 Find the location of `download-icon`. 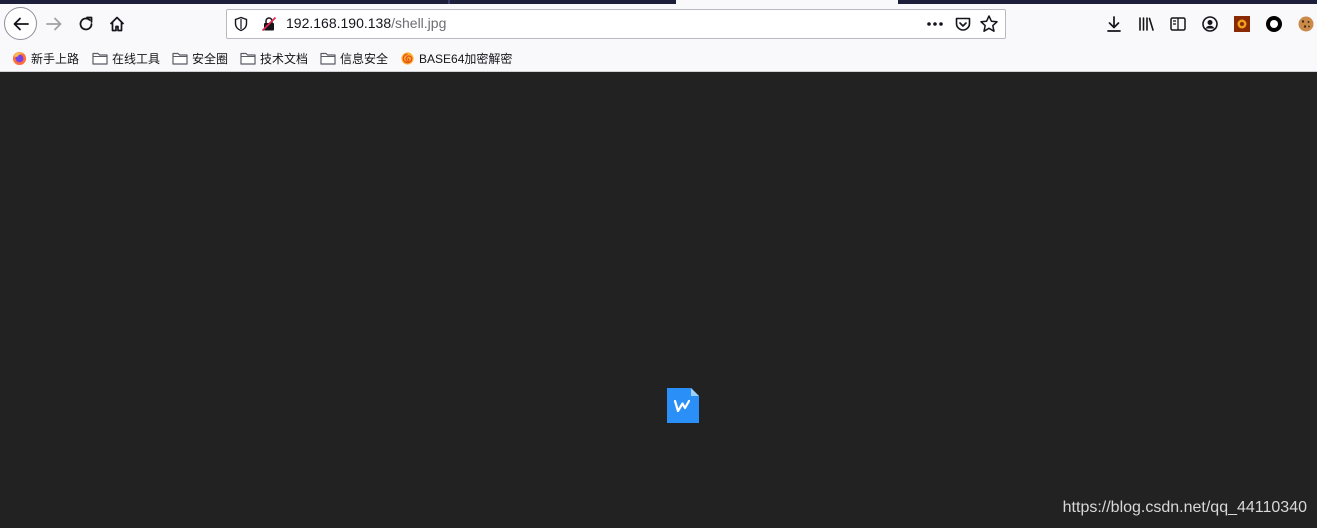

download-icon is located at coordinates (1114, 24).